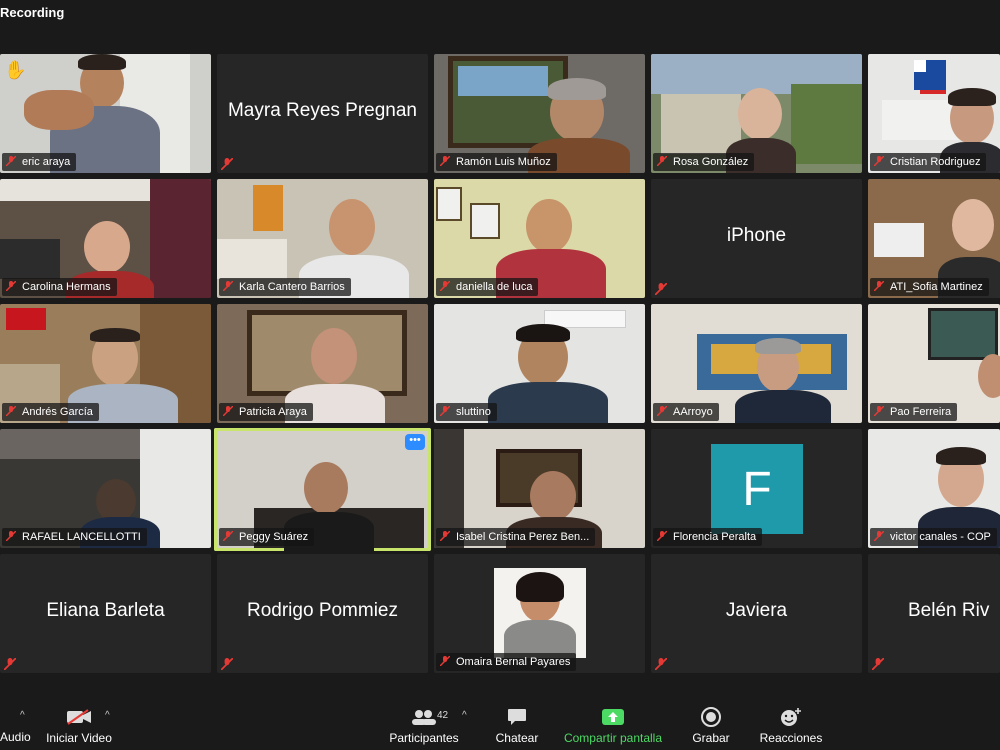 This screenshot has height=750, width=1000. I want to click on raised-hand-icon: ✋, so click(15, 70).